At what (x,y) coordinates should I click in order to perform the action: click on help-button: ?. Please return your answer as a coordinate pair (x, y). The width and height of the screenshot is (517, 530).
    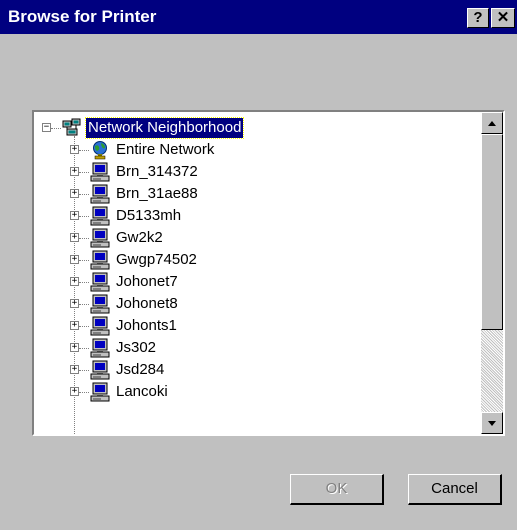
    Looking at the image, I should click on (478, 18).